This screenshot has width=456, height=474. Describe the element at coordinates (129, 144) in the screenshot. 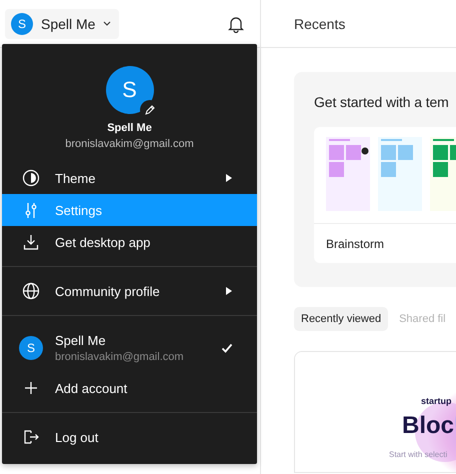

I see `profile-email: bronislavakim@gmail.com` at that location.